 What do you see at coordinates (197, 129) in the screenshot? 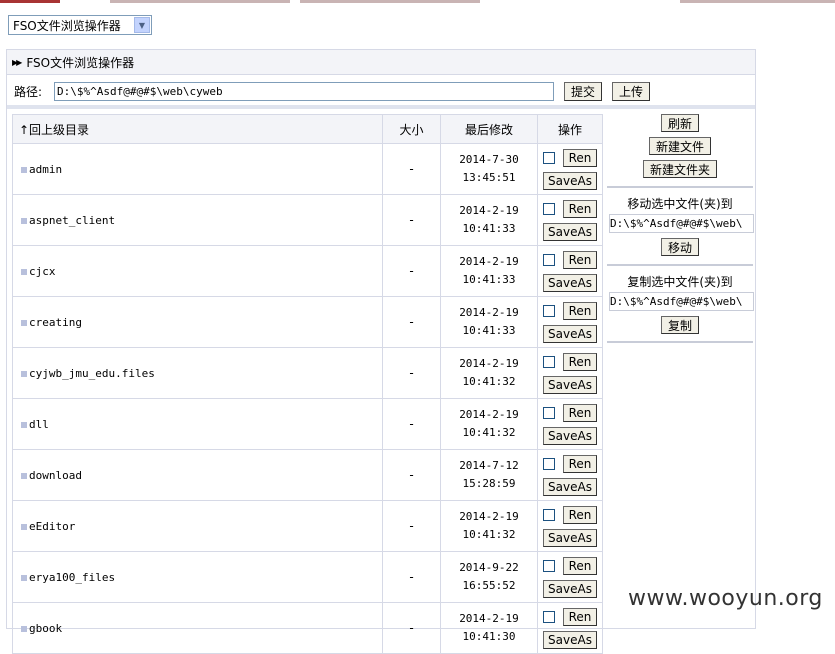
I see `parent-dir-link: ↑回上级目录` at bounding box center [197, 129].